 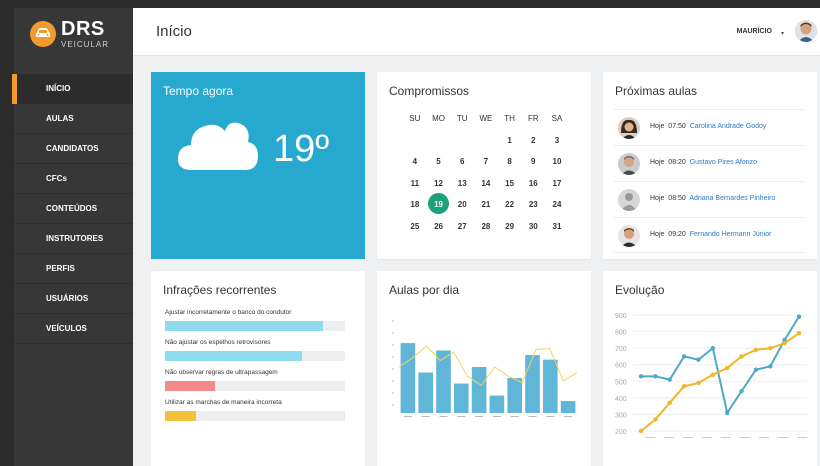 I want to click on calendar-day: 1, so click(x=510, y=140).